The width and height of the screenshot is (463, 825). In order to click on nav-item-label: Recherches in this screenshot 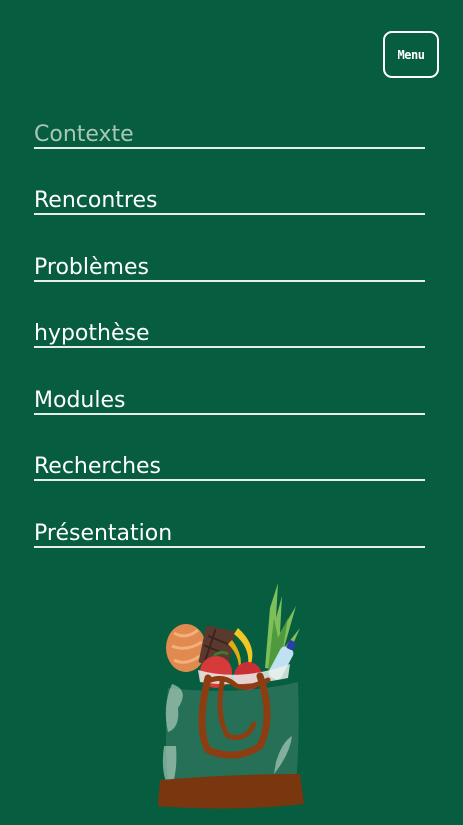, I will do `click(98, 466)`.